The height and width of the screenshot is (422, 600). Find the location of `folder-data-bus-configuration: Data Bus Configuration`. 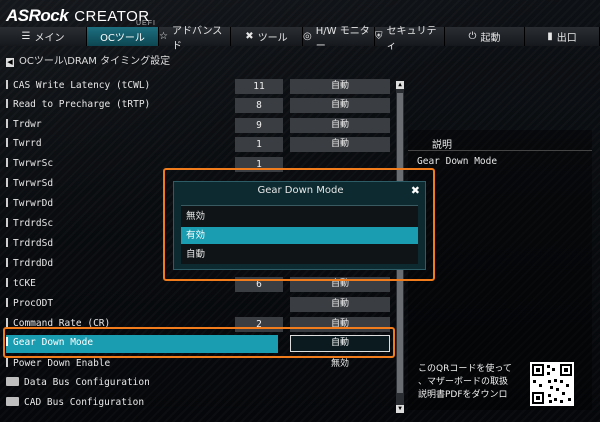

folder-data-bus-configuration: Data Bus Configuration is located at coordinates (202, 384).